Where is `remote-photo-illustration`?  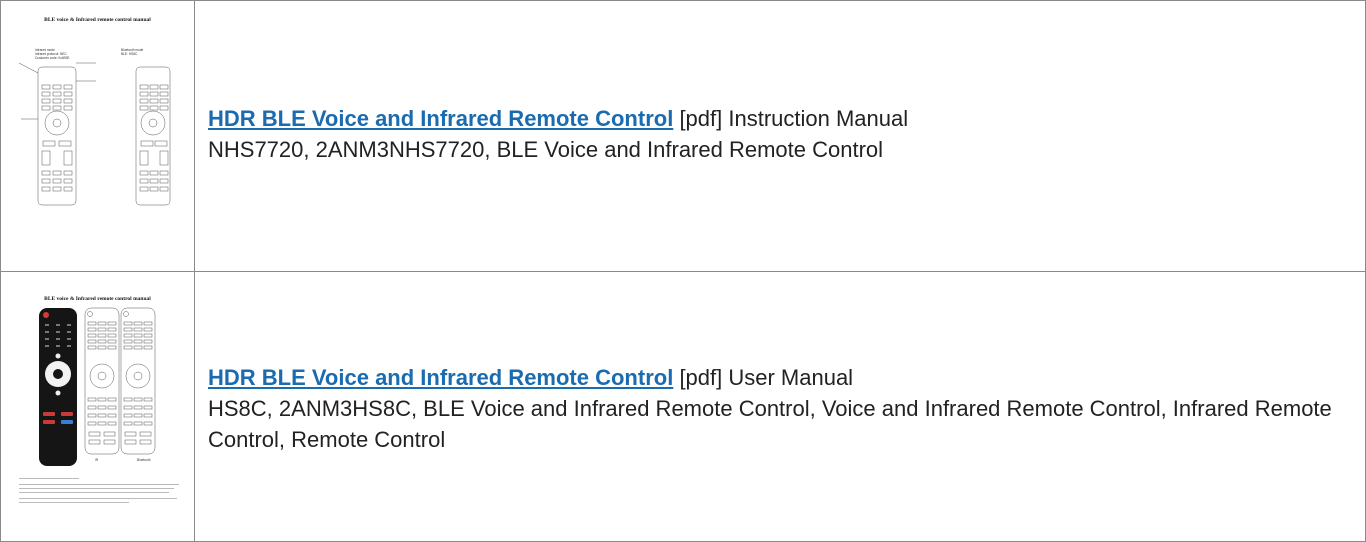 remote-photo-illustration is located at coordinates (99, 405).